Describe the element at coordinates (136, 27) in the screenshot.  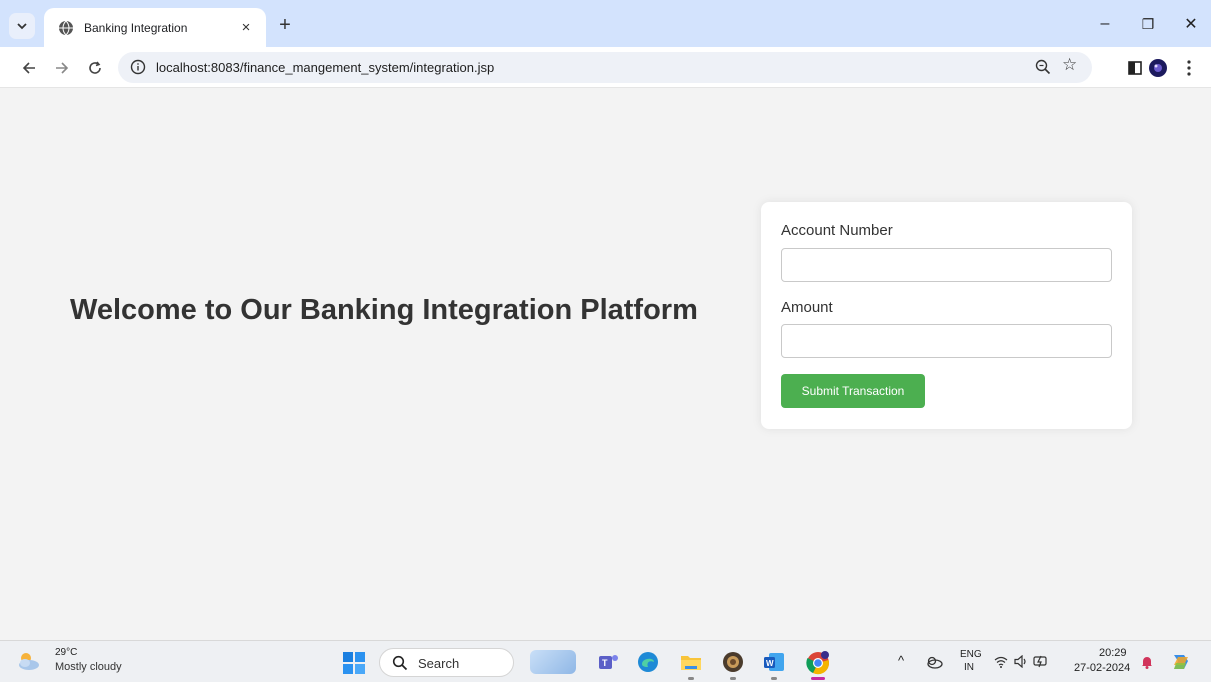
I see `tab-title: Banking Integration` at that location.